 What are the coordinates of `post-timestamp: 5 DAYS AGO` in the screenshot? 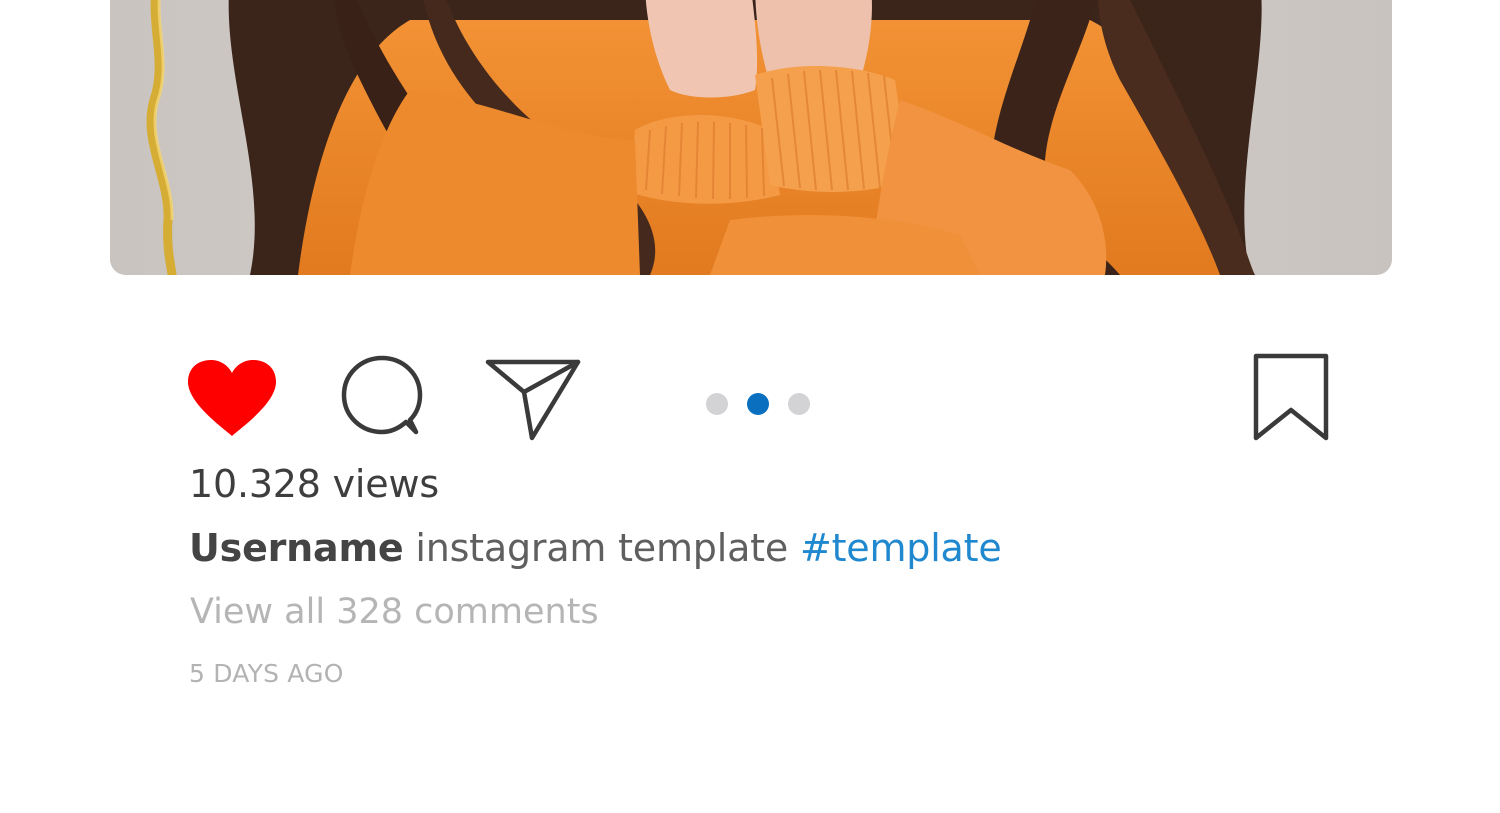 It's located at (266, 673).